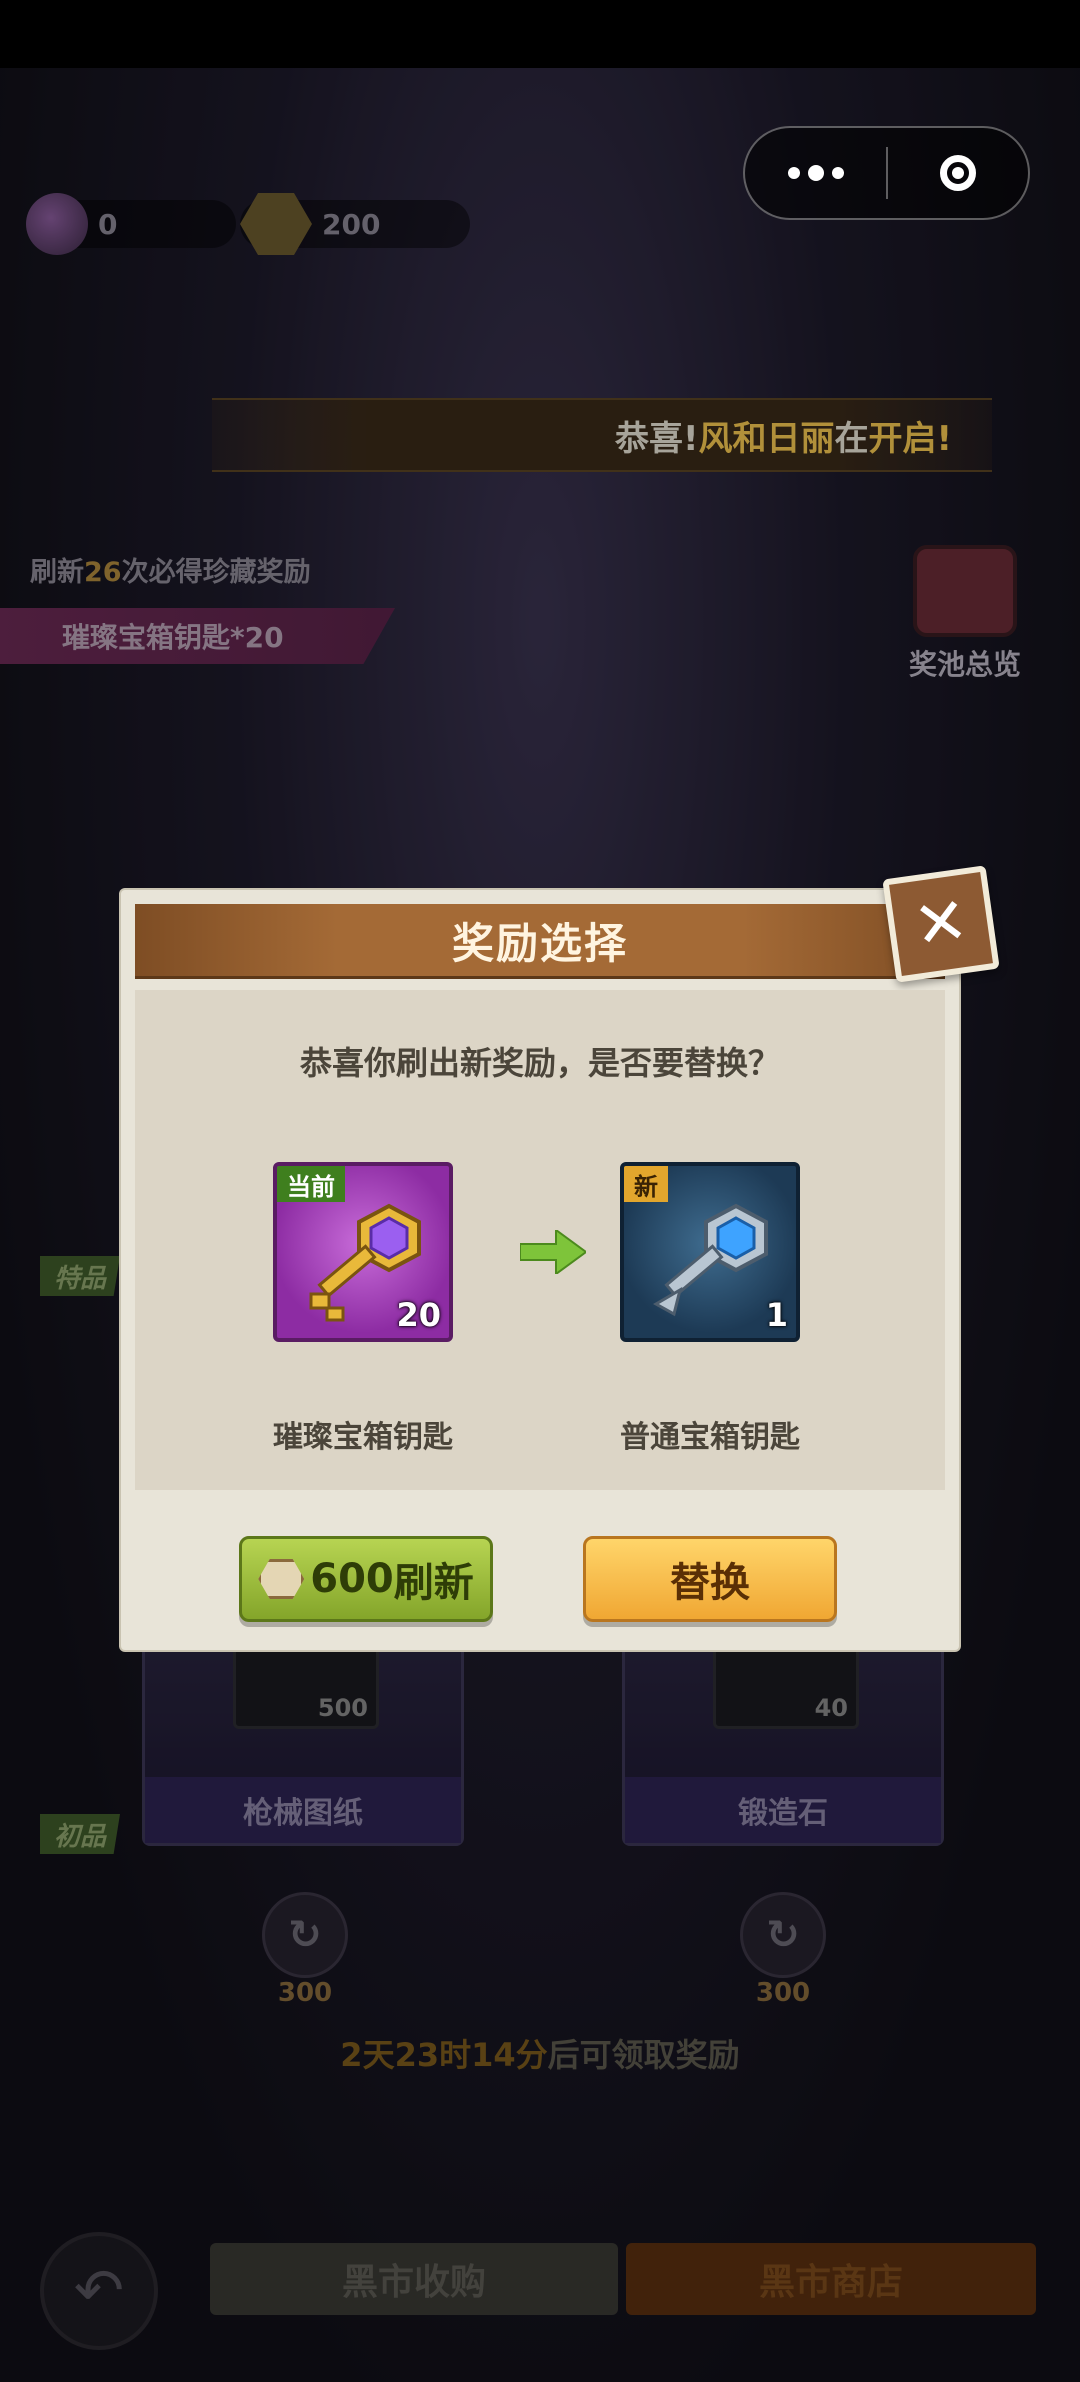 The height and width of the screenshot is (2382, 1080). I want to click on replace-label: 替换, so click(710, 1583).